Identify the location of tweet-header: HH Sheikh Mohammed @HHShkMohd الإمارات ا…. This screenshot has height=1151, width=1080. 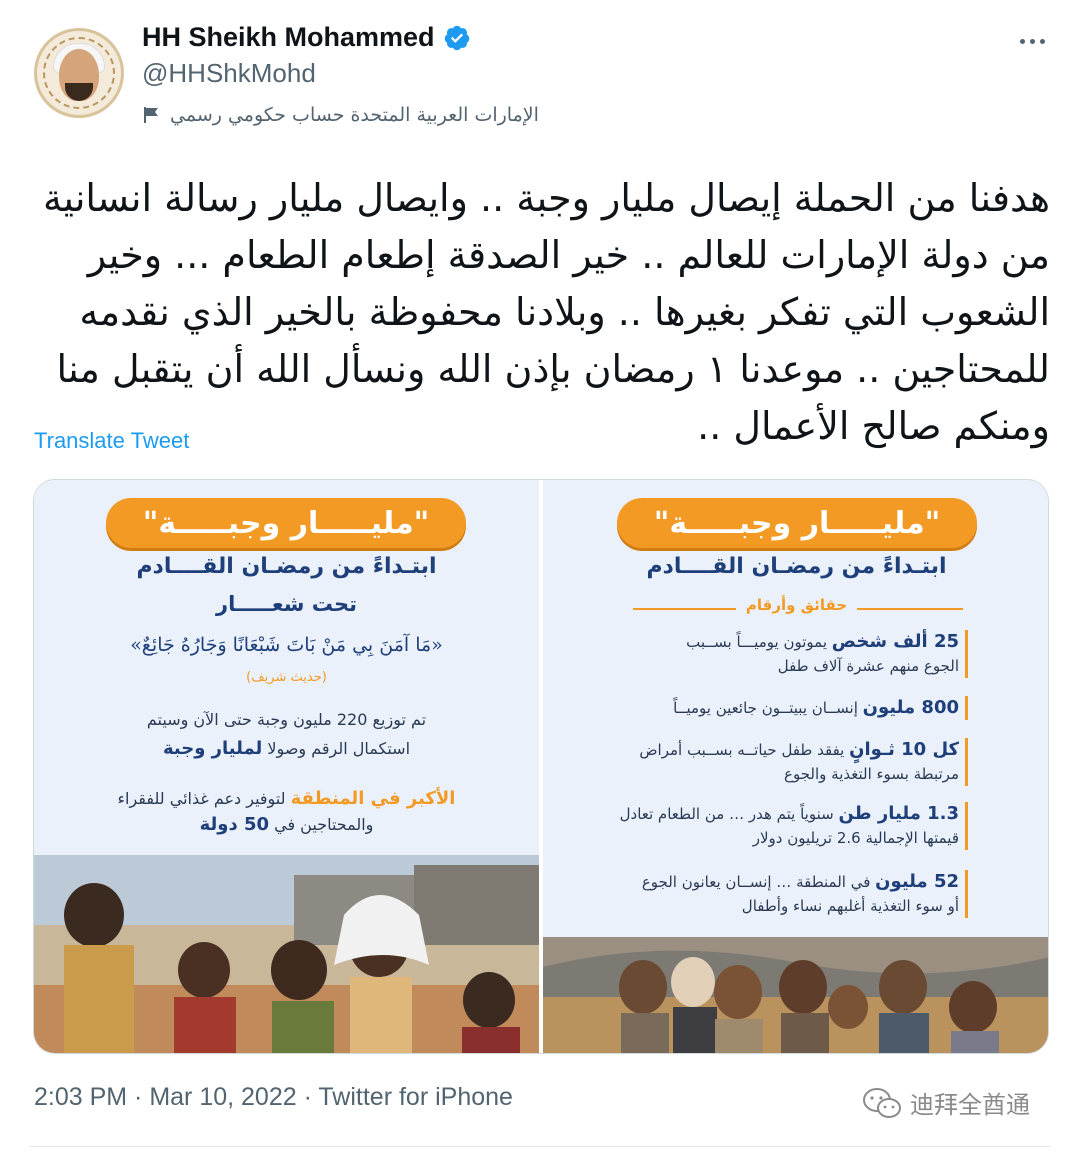
(545, 78).